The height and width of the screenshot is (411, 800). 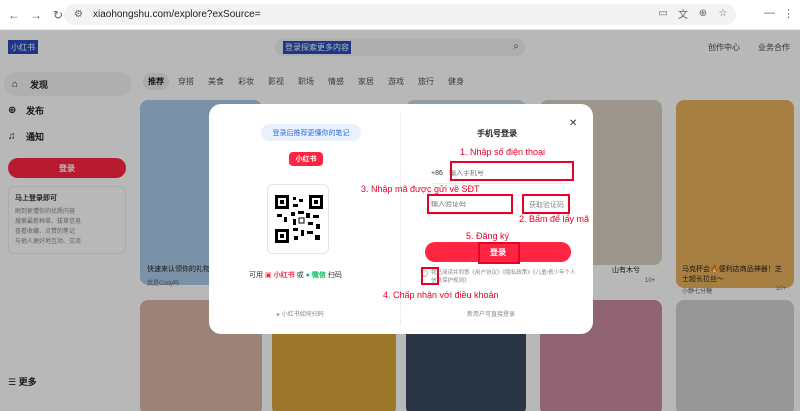 What do you see at coordinates (503, 152) in the screenshot?
I see `annotation-step1: 1. Nhập số điện thoại` at bounding box center [503, 152].